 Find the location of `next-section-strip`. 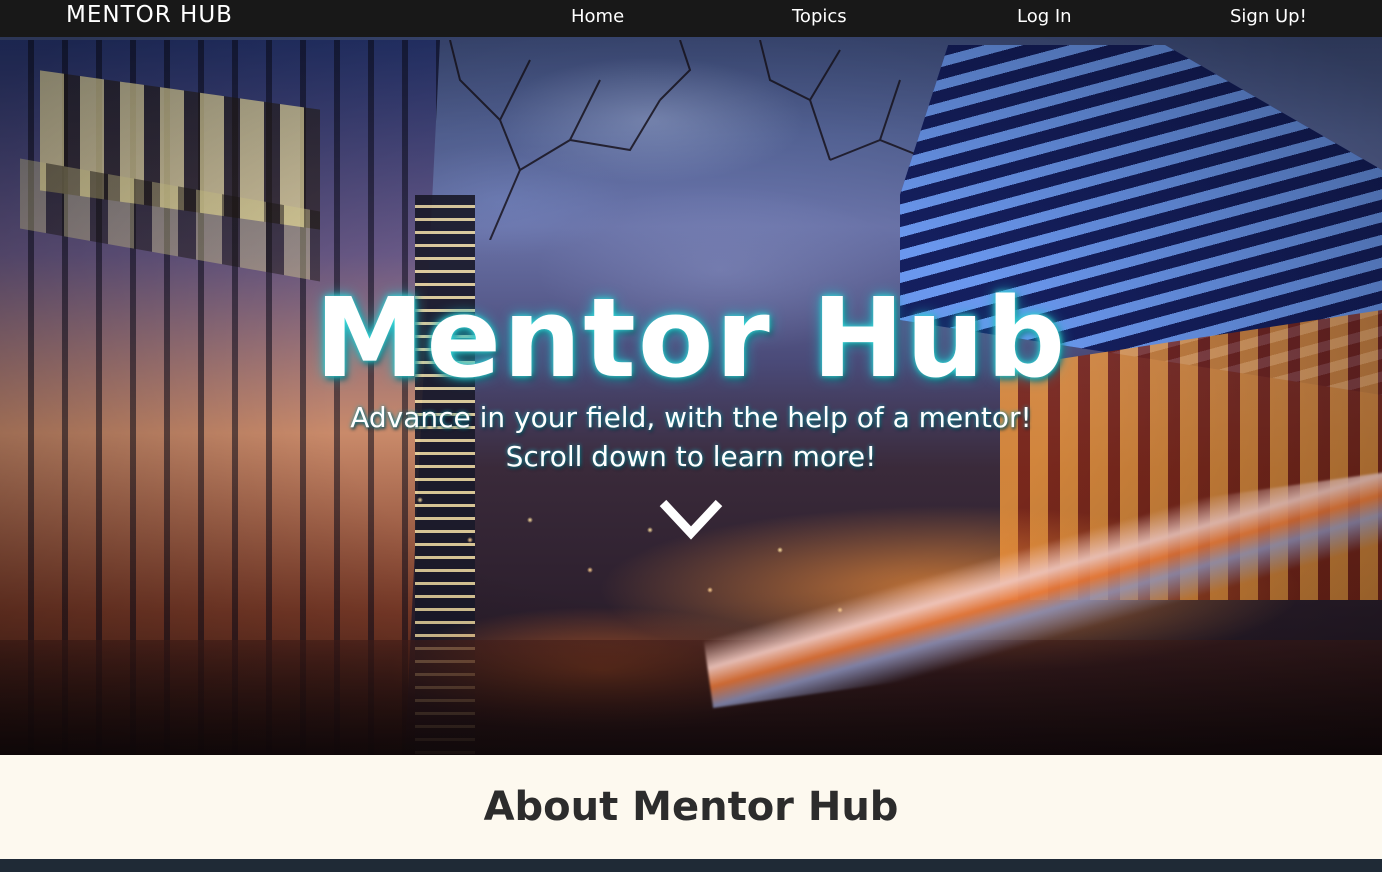

next-section-strip is located at coordinates (691, 865).